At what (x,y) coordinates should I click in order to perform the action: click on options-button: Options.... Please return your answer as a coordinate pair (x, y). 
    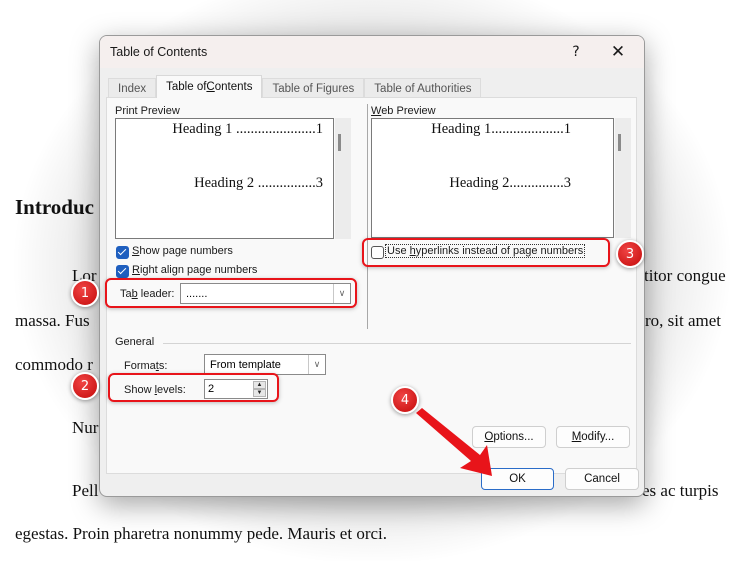
    Looking at the image, I should click on (509, 437).